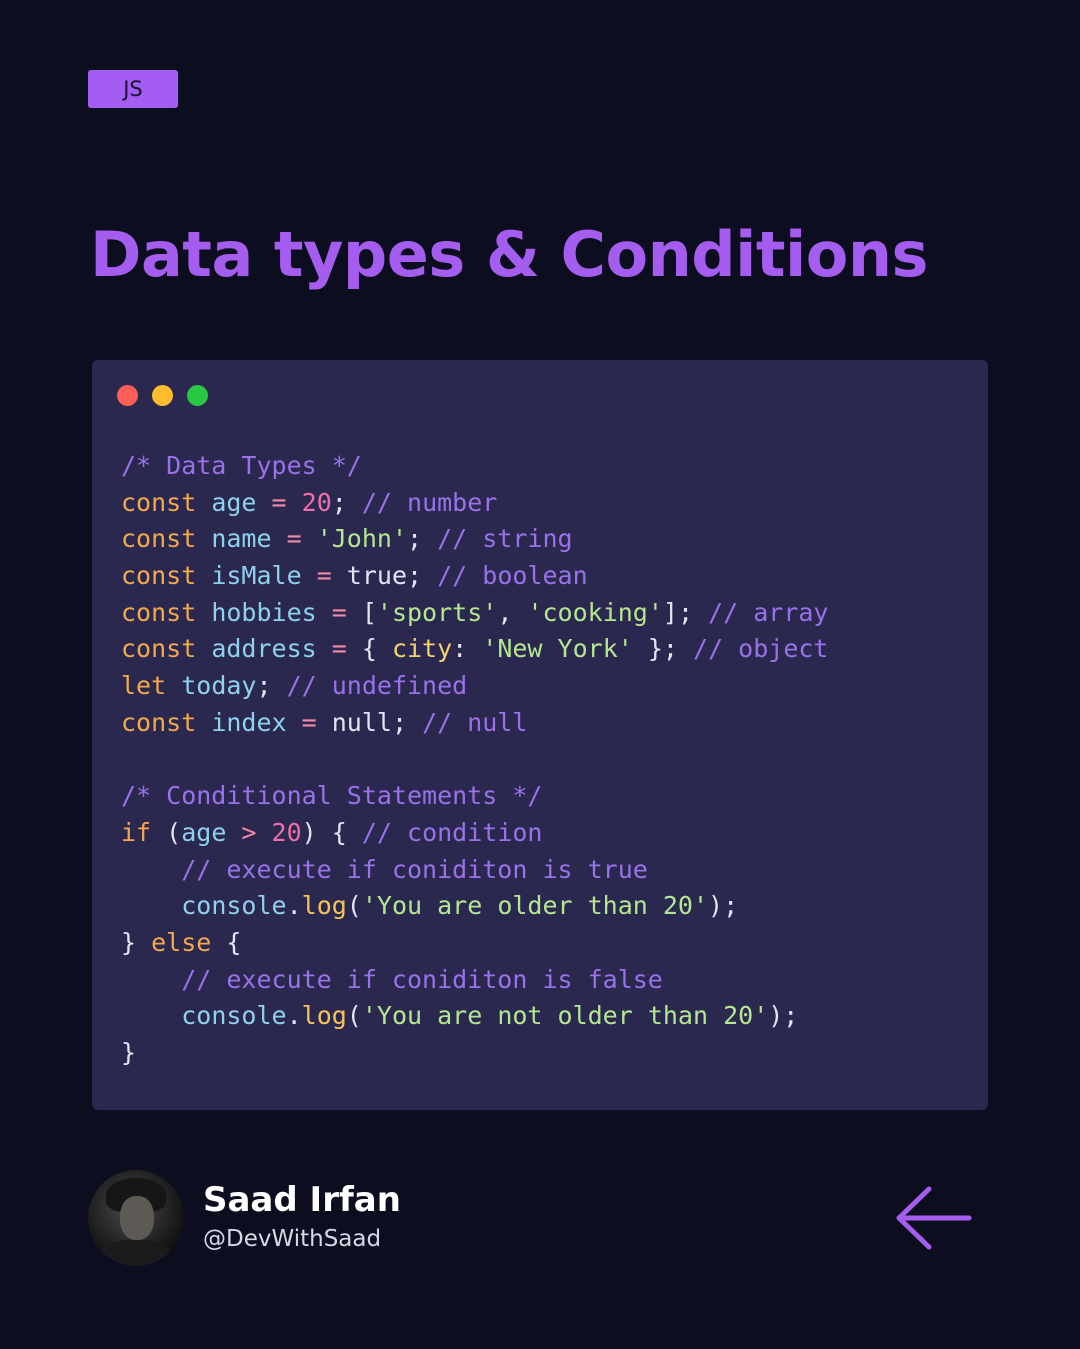 This screenshot has width=1080, height=1349. Describe the element at coordinates (474, 1053) in the screenshot. I see `code-line: }` at that location.